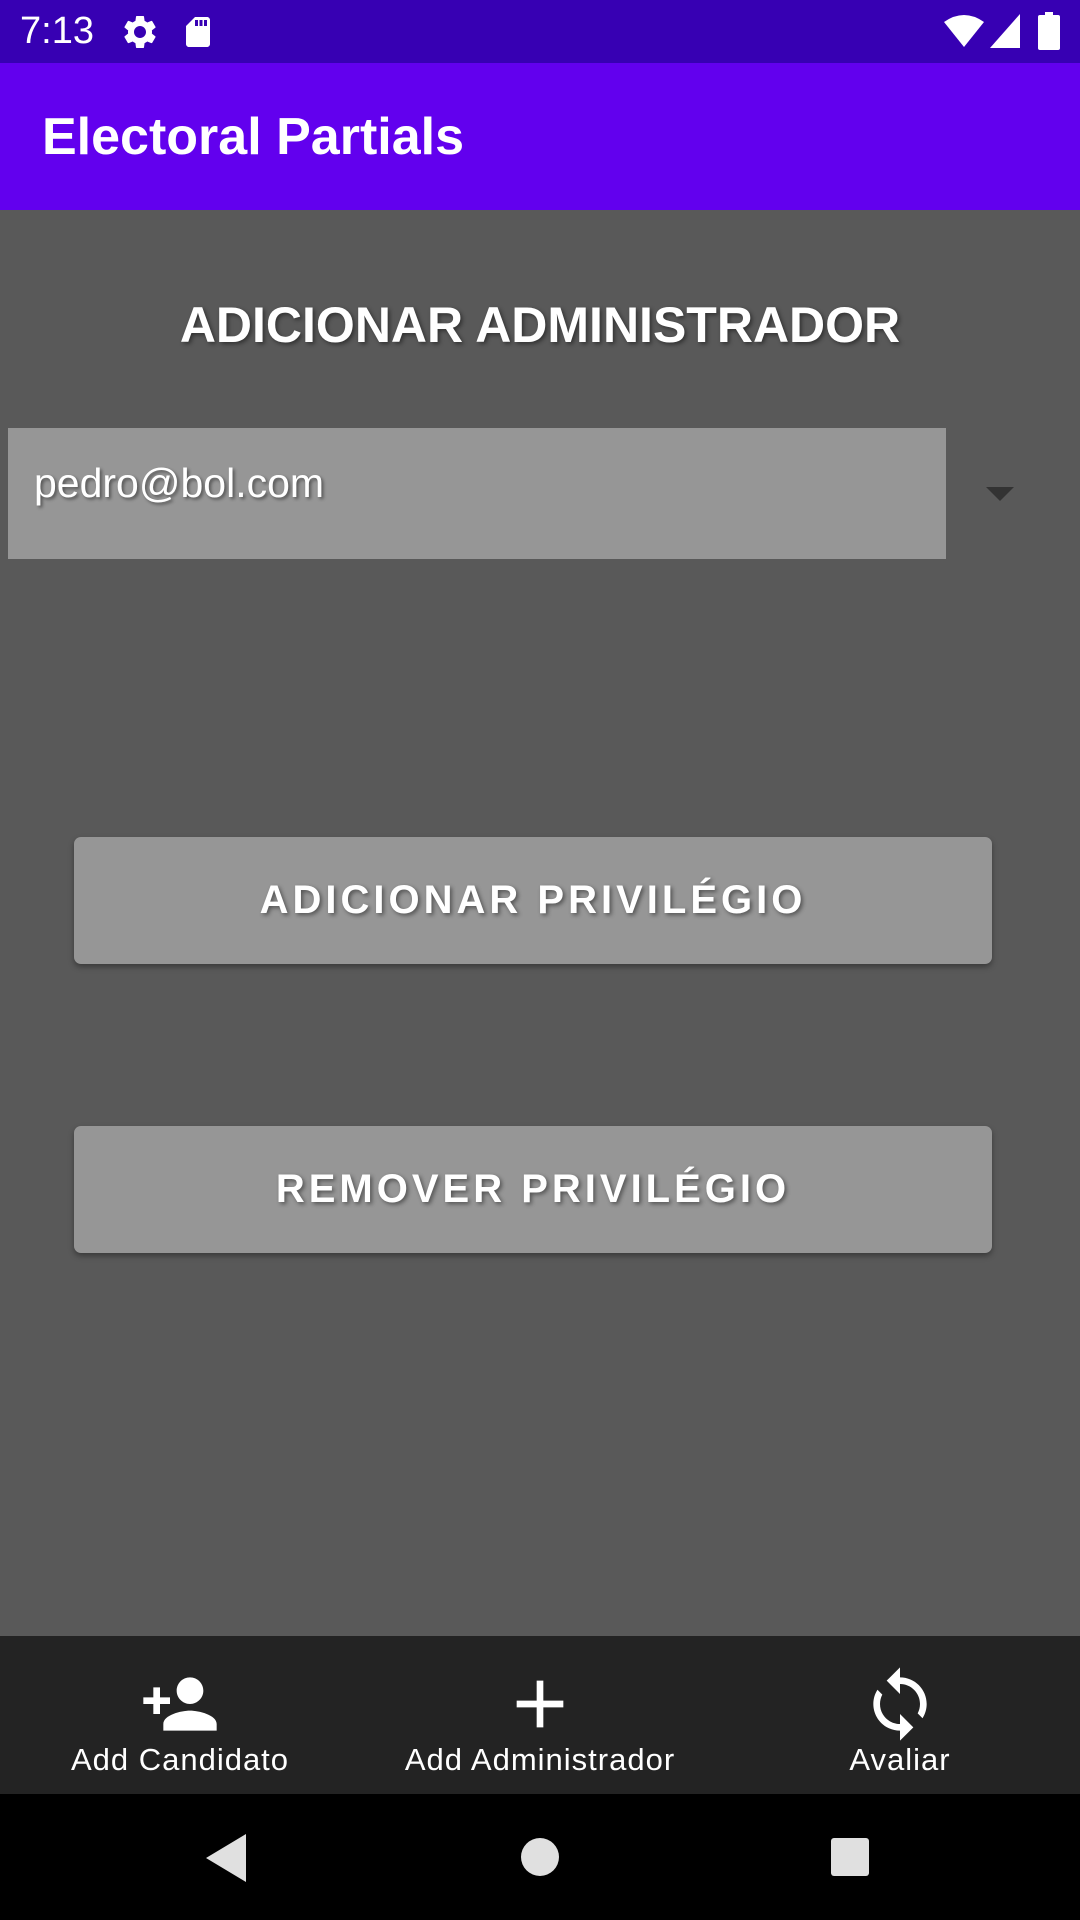  I want to click on status-bar: 7:13, so click(540, 31).